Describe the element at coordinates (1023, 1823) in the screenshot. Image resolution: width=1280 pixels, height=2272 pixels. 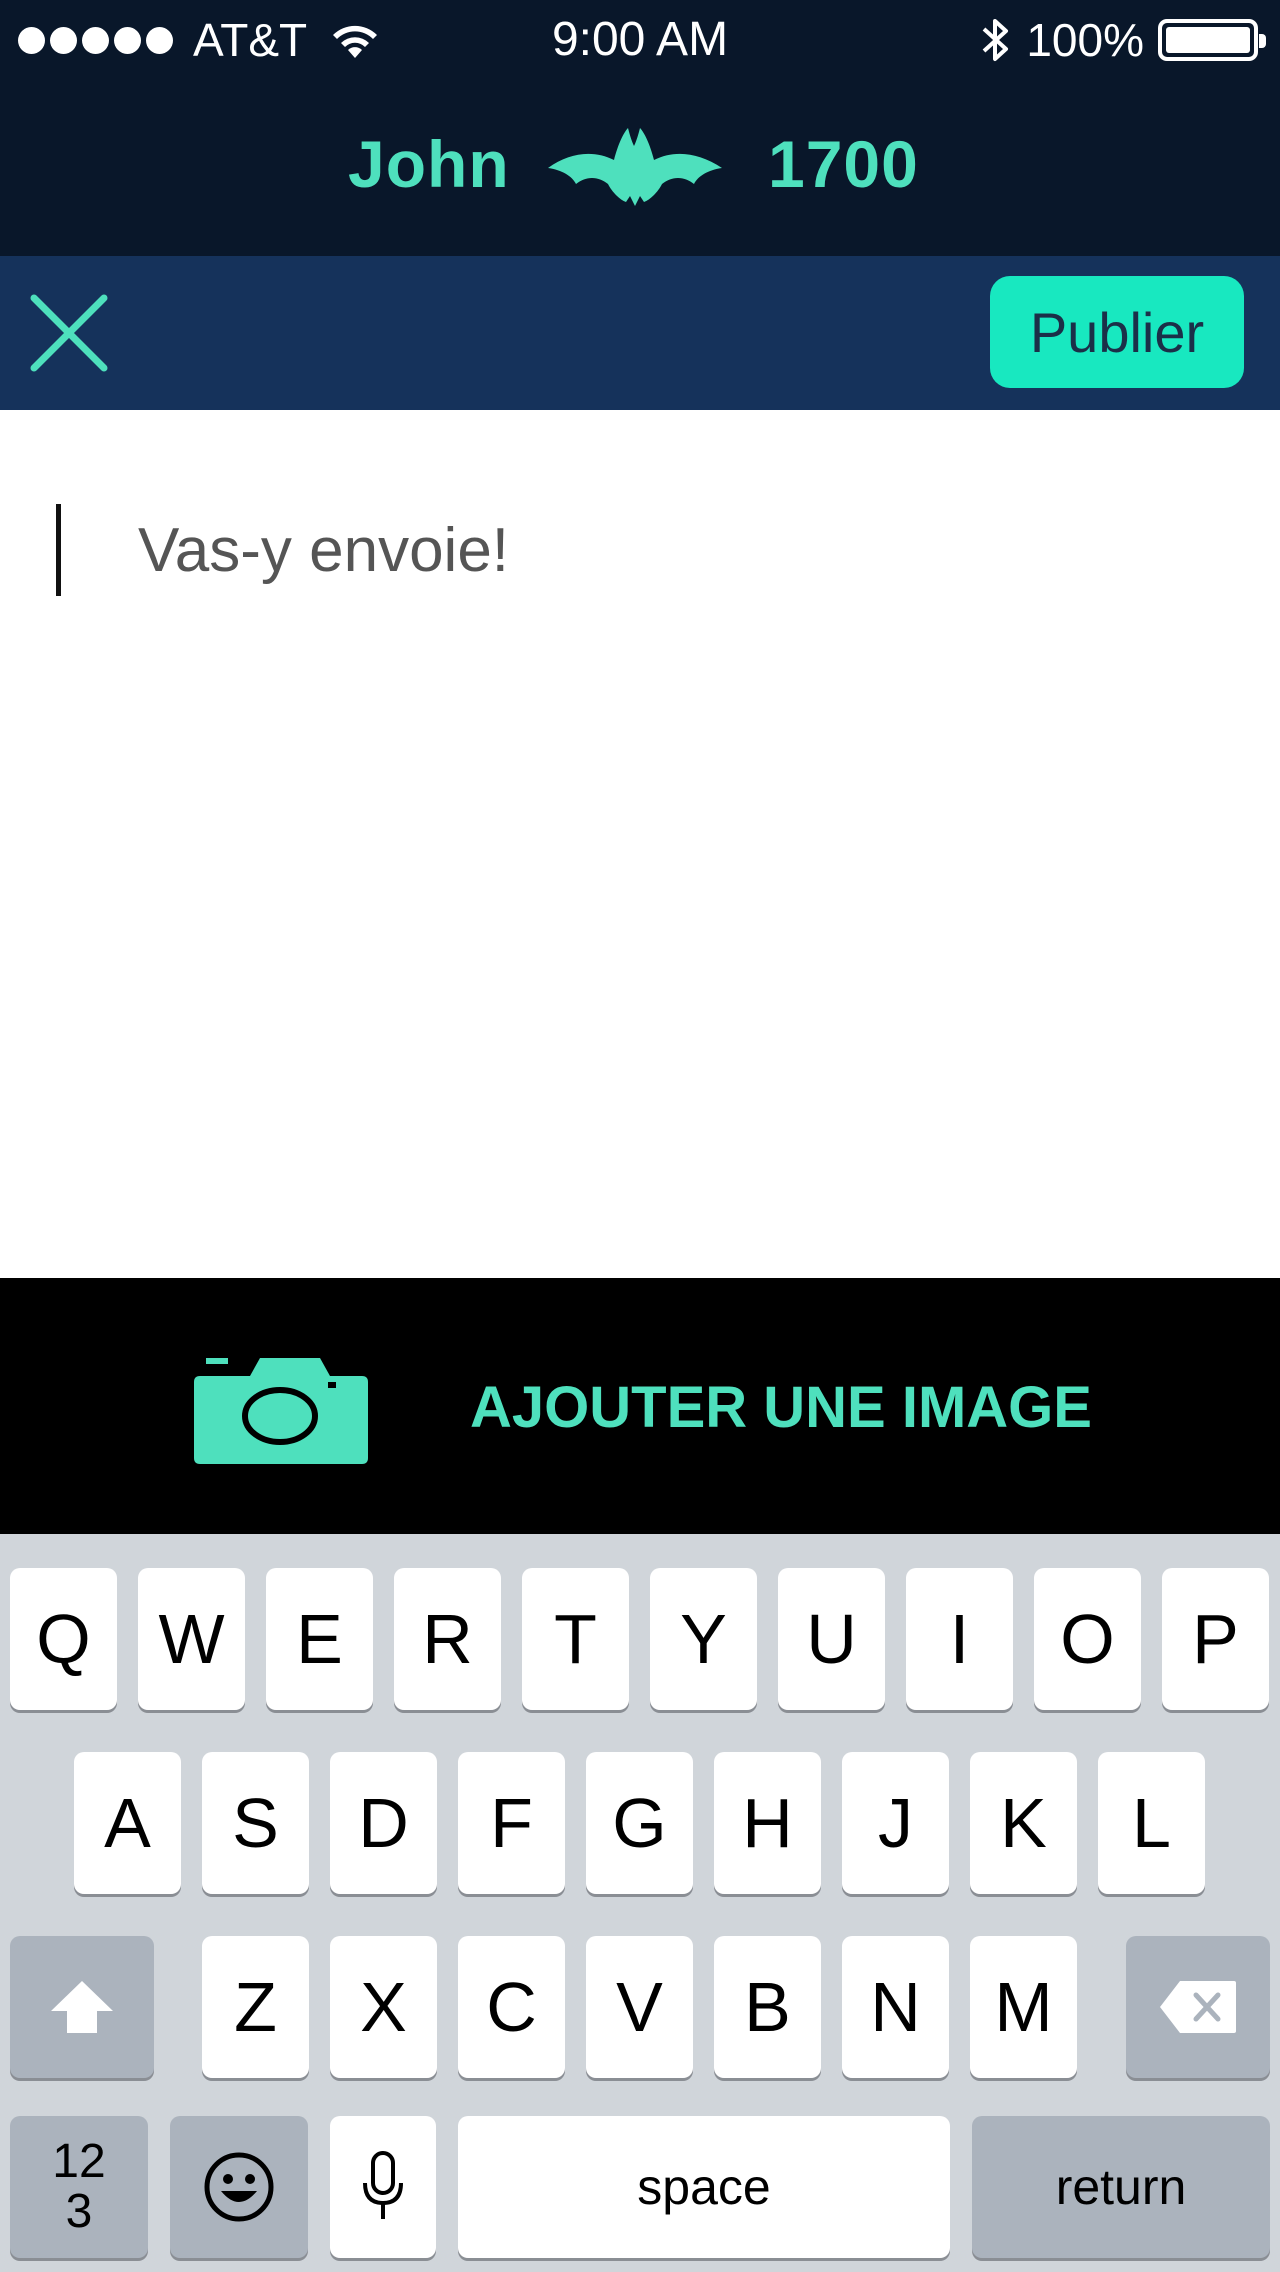
I see `key-k: K` at that location.